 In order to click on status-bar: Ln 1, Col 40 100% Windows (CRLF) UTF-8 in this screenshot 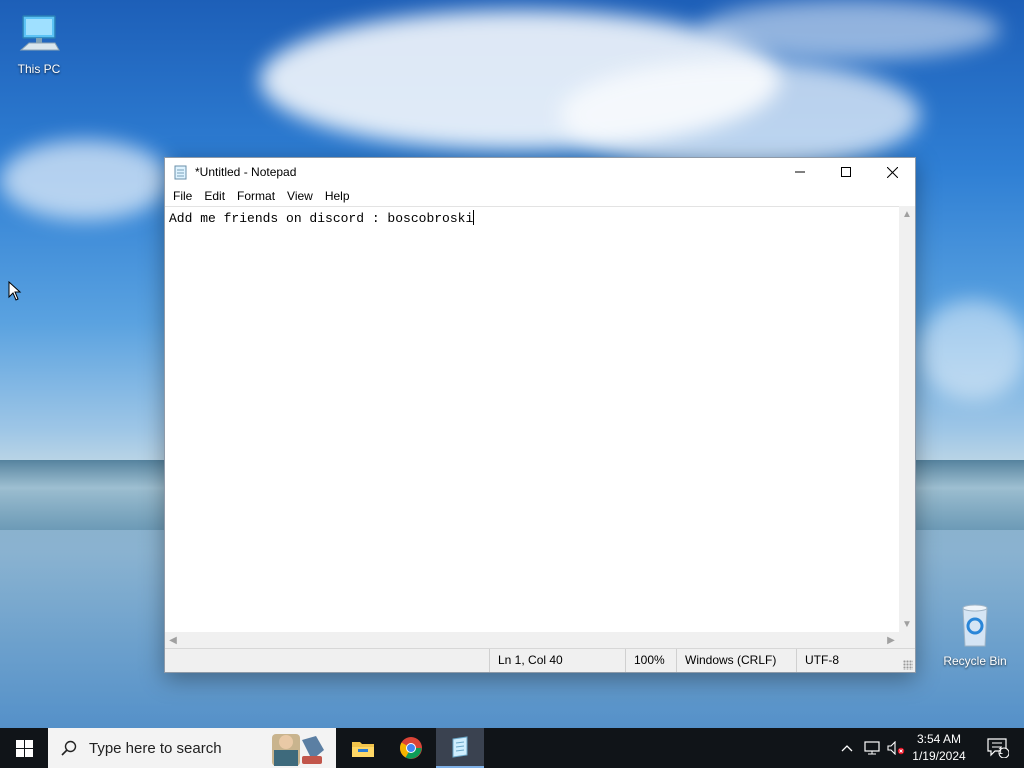, I will do `click(540, 660)`.